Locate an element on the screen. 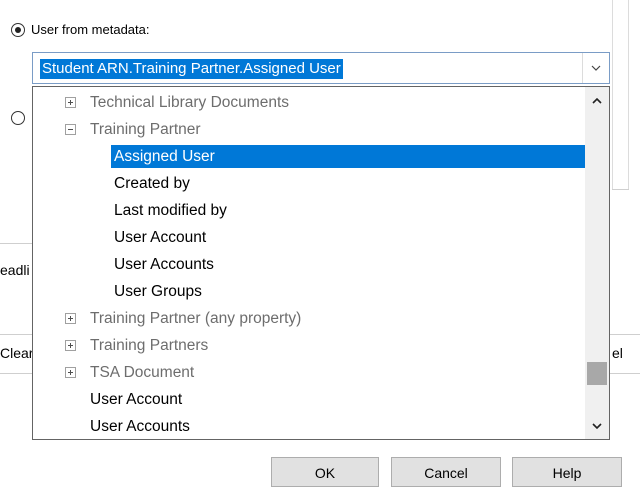 The image size is (640, 488). tree-item: TSA Document is located at coordinates (309, 372).